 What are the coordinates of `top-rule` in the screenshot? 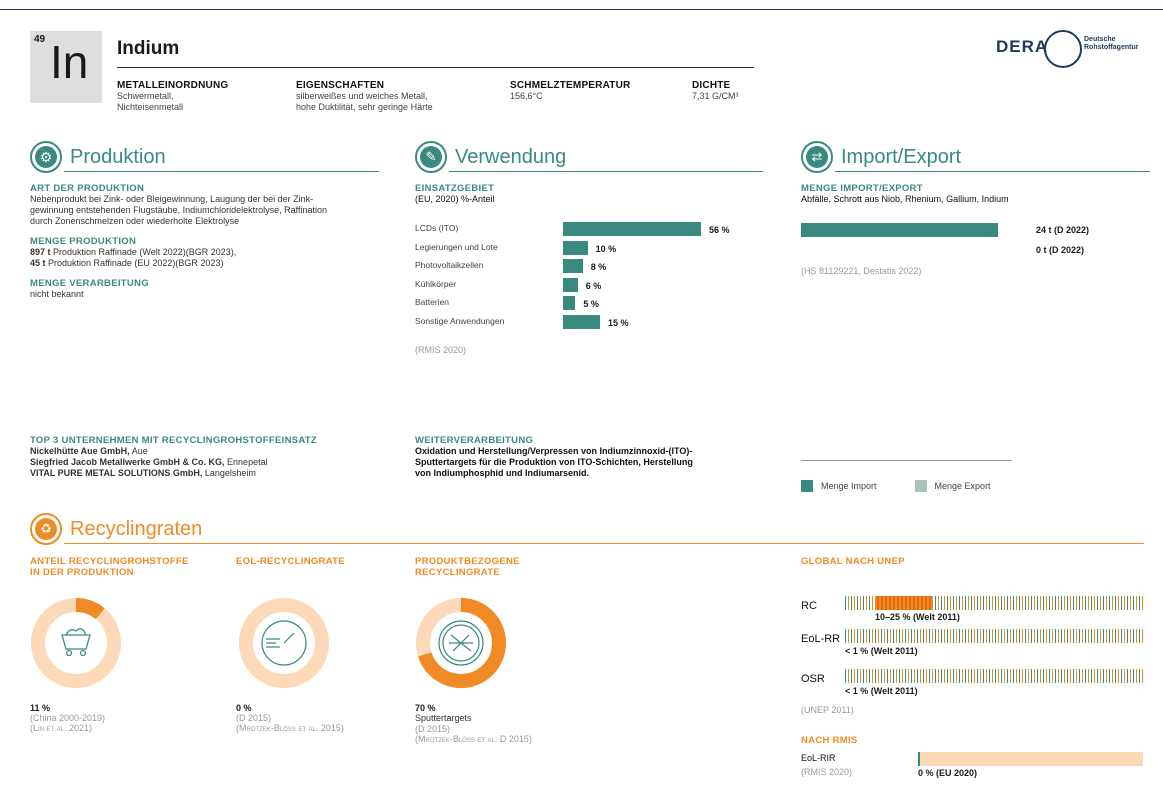 It's located at (581, 9).